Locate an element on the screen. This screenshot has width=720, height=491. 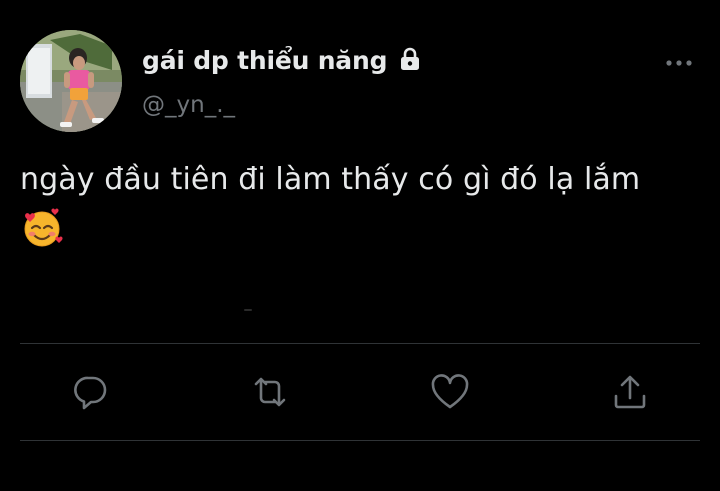
avatar-photo is located at coordinates (71, 81).